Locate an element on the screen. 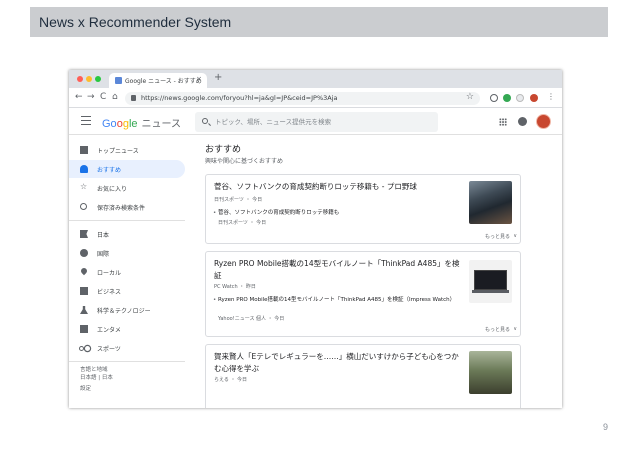  sidebar-item-label: 科学＆テクノロジー is located at coordinates (124, 311).